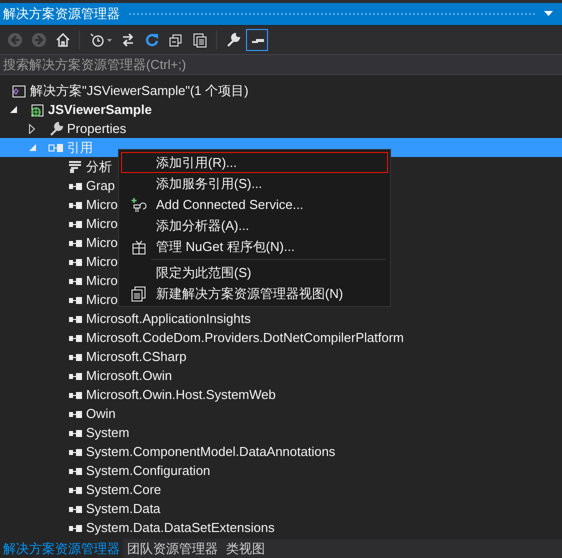 This screenshot has height=558, width=562. Describe the element at coordinates (123, 509) in the screenshot. I see `tree-item-label: System.Data` at that location.